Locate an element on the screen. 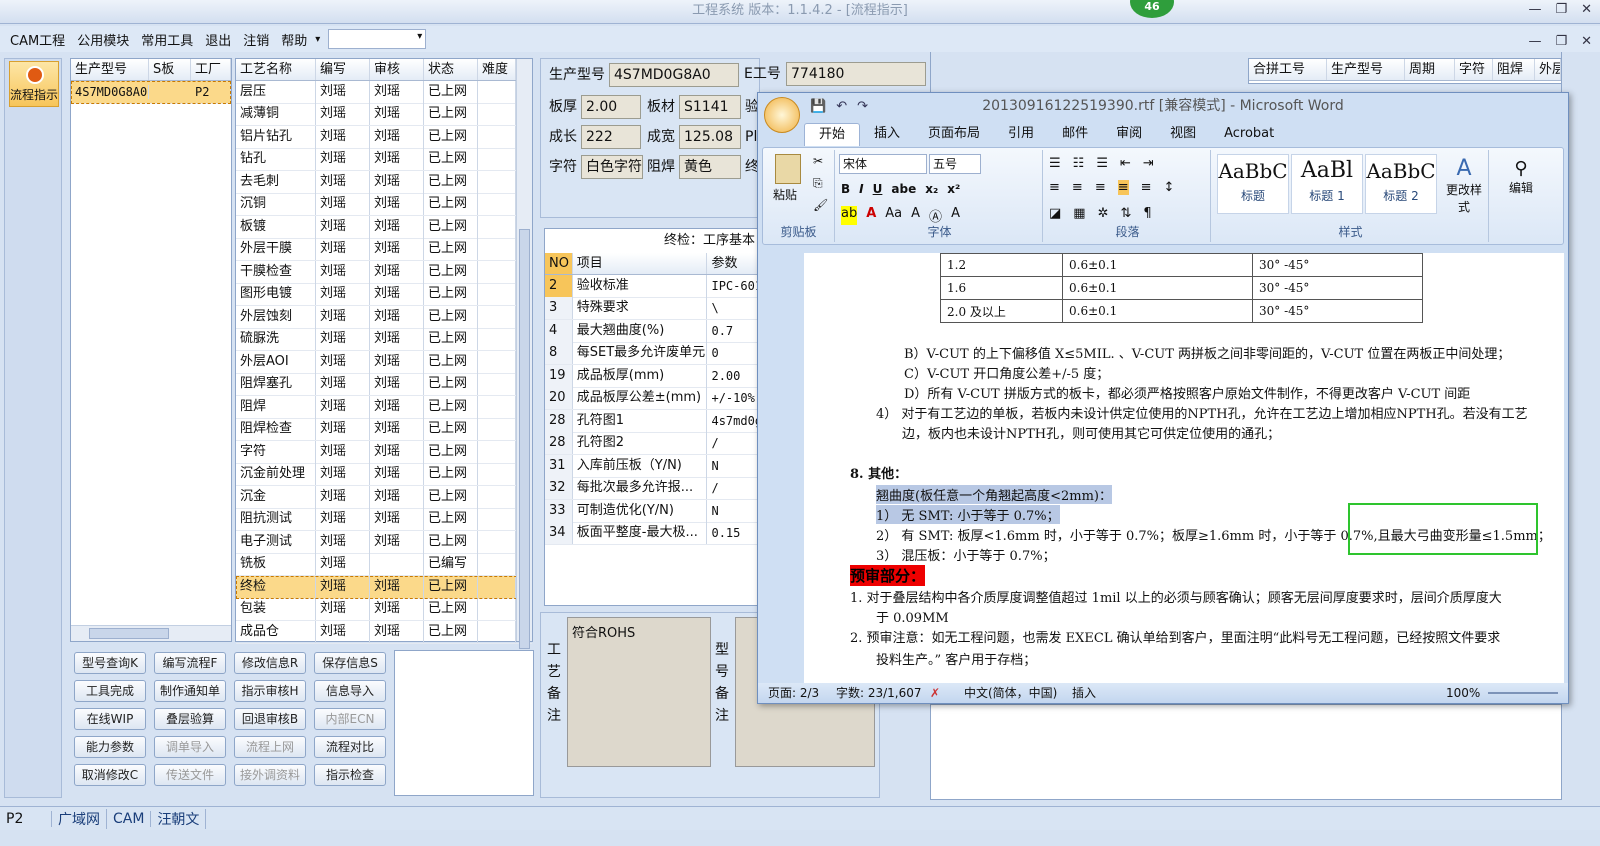  show-marks-icon: ¶ is located at coordinates (1147, 213).